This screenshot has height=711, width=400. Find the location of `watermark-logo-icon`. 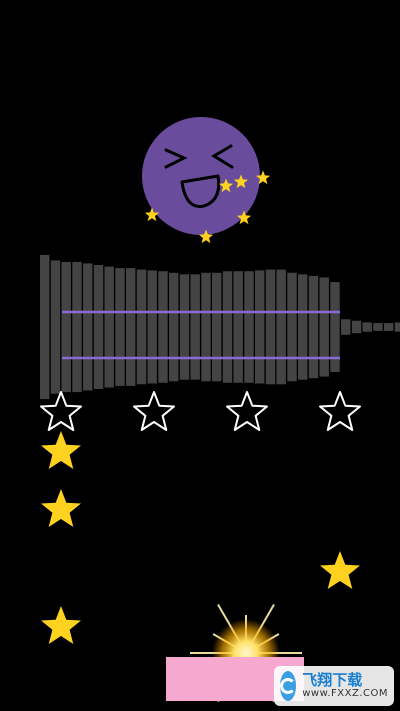

watermark-logo-icon is located at coordinates (288, 686).